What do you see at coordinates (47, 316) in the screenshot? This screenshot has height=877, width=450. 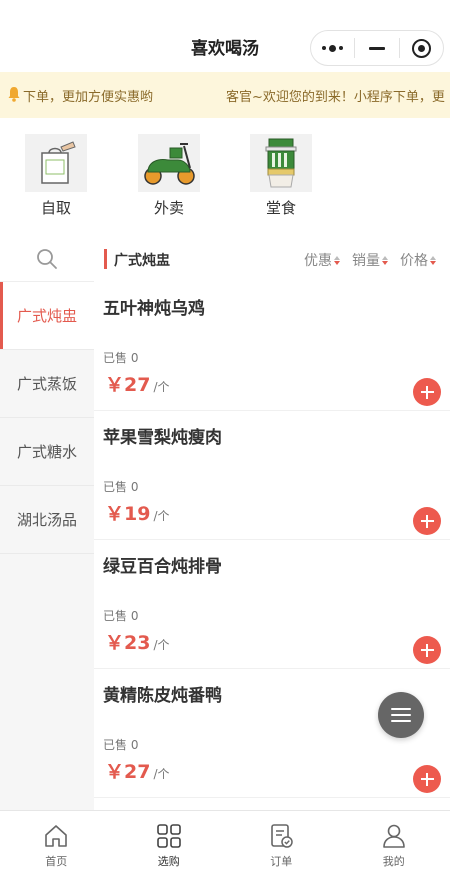 I see `sidebar-item-guangshi-dunzhong: 广式炖盅` at bounding box center [47, 316].